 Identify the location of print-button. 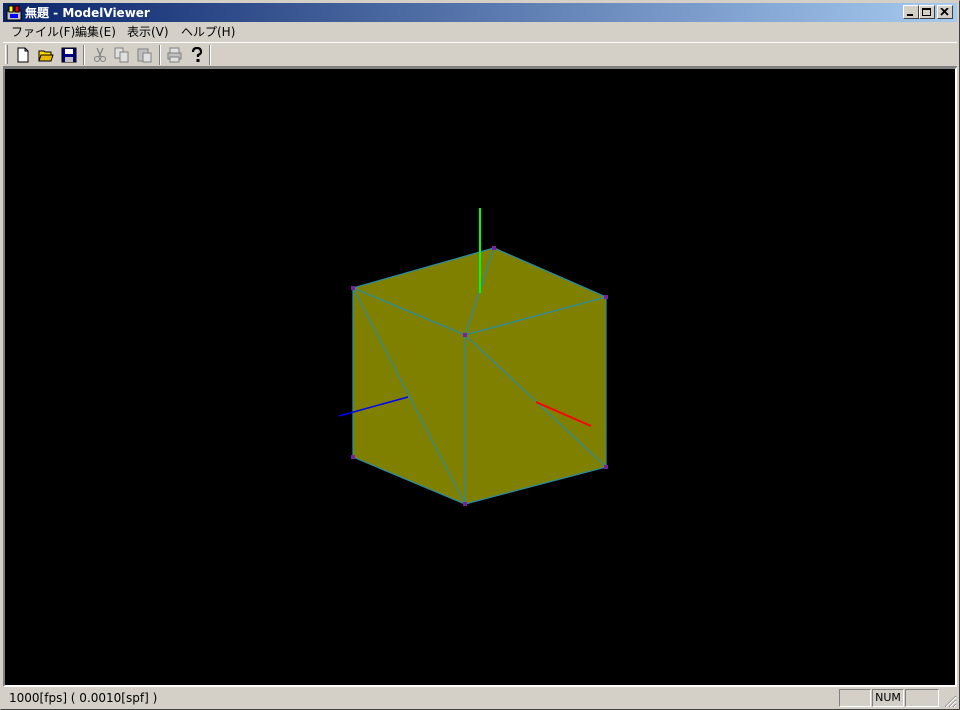
(175, 55).